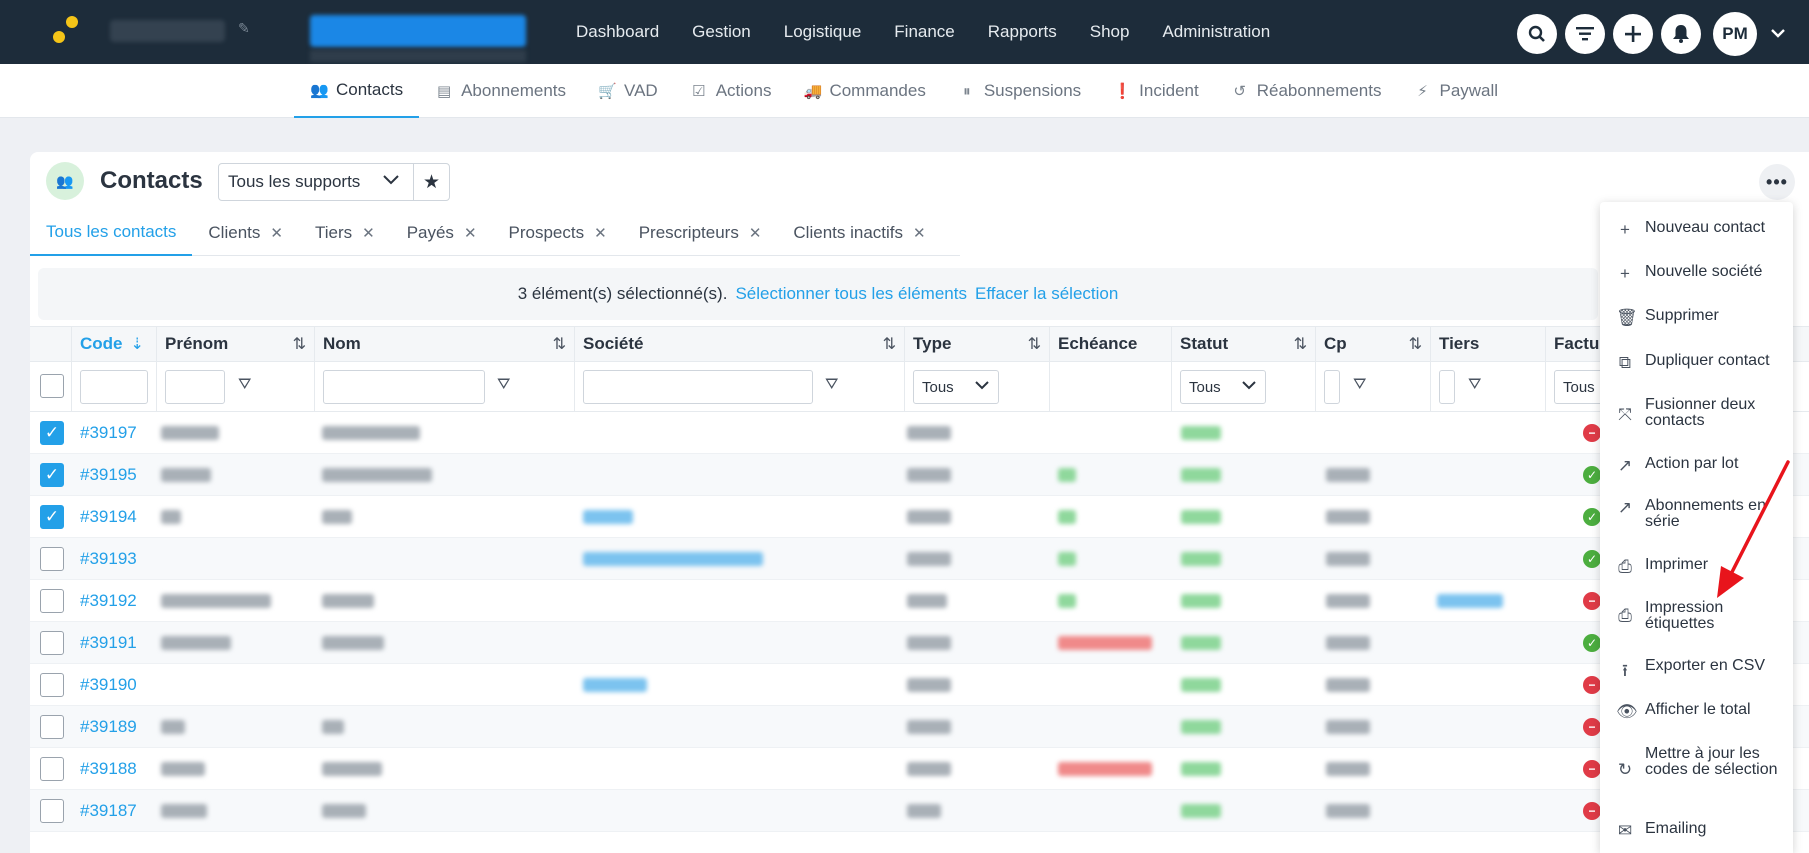  What do you see at coordinates (1633, 34) in the screenshot?
I see `plus-icon` at bounding box center [1633, 34].